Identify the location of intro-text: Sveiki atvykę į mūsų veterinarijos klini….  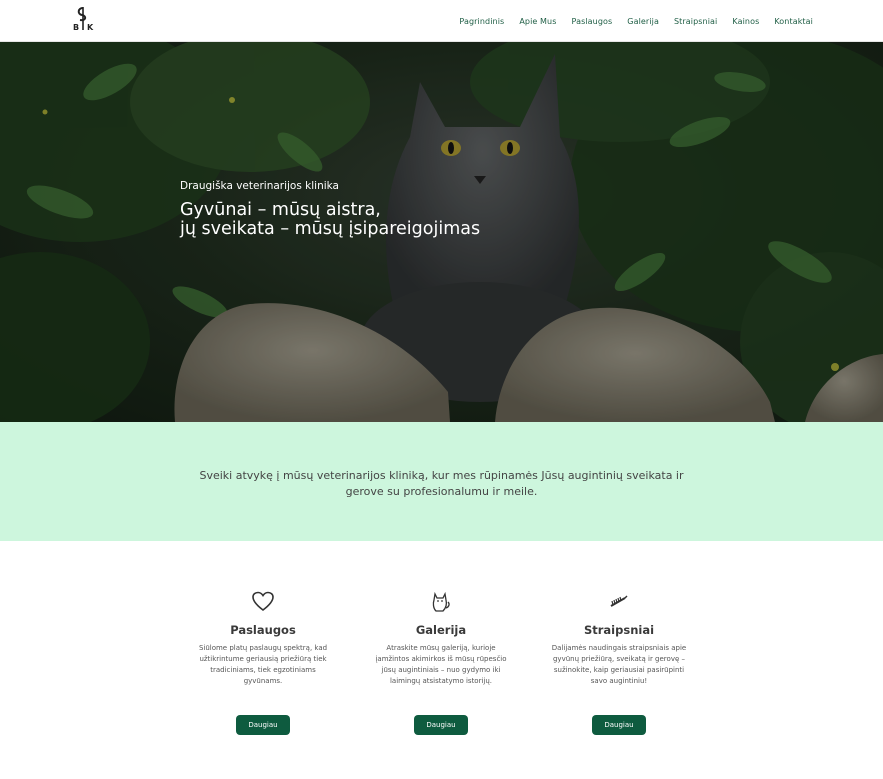
(441, 483).